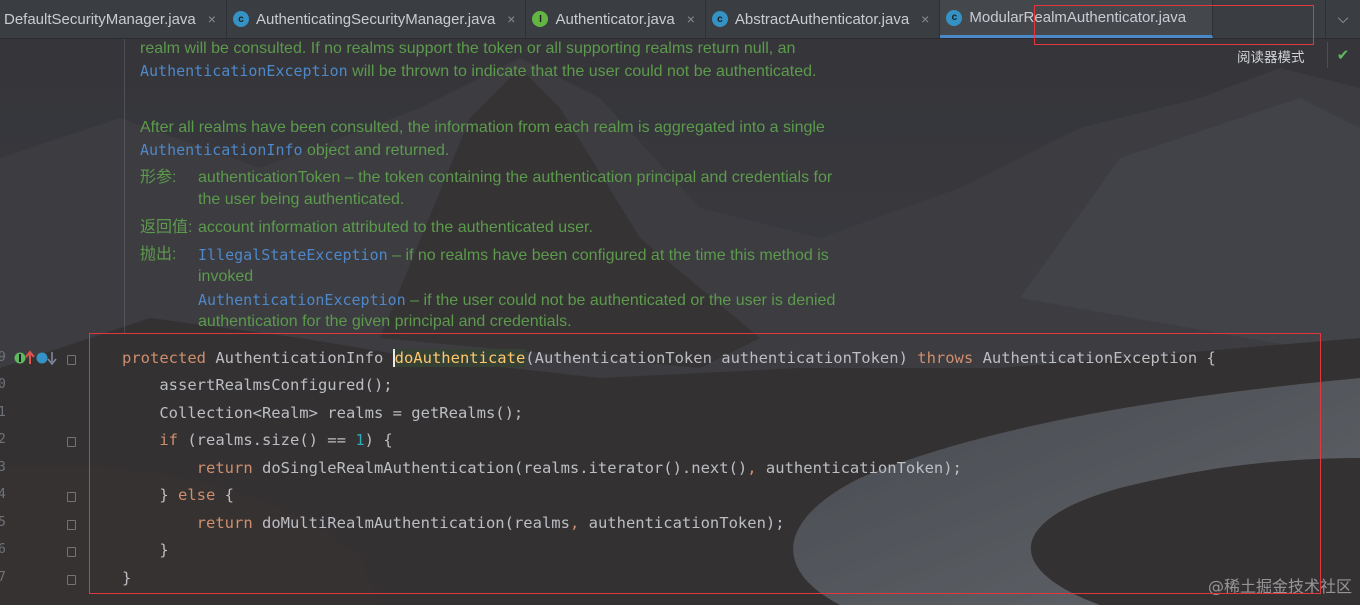  Describe the element at coordinates (376, 150) in the screenshot. I see `doc-text: object and returned.` at that location.